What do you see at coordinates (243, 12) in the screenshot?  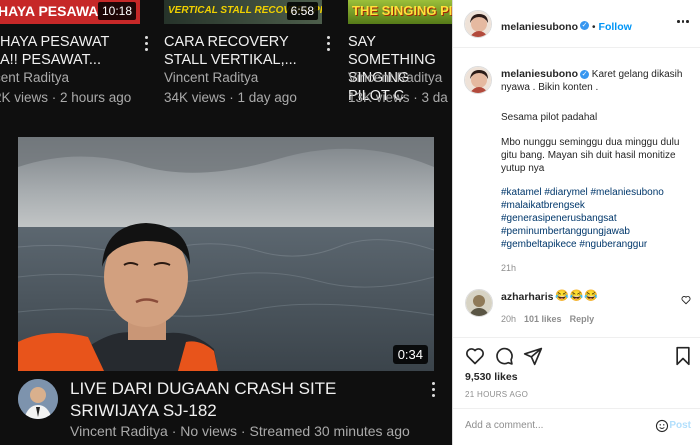 I see `recommendation-thumbnail: VERTICAL STALL RECOVERY PROCE 6:58` at bounding box center [243, 12].